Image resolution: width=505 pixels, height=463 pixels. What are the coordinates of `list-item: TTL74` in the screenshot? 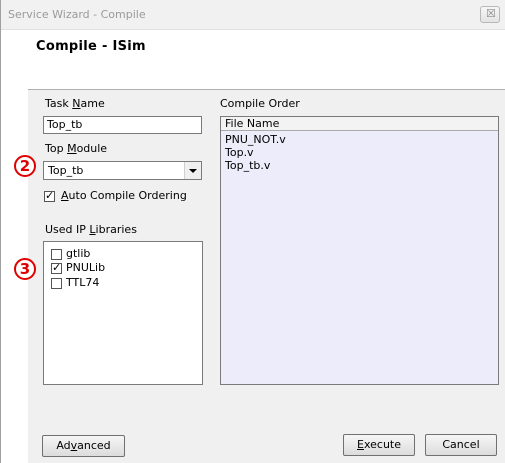 It's located at (82, 282).